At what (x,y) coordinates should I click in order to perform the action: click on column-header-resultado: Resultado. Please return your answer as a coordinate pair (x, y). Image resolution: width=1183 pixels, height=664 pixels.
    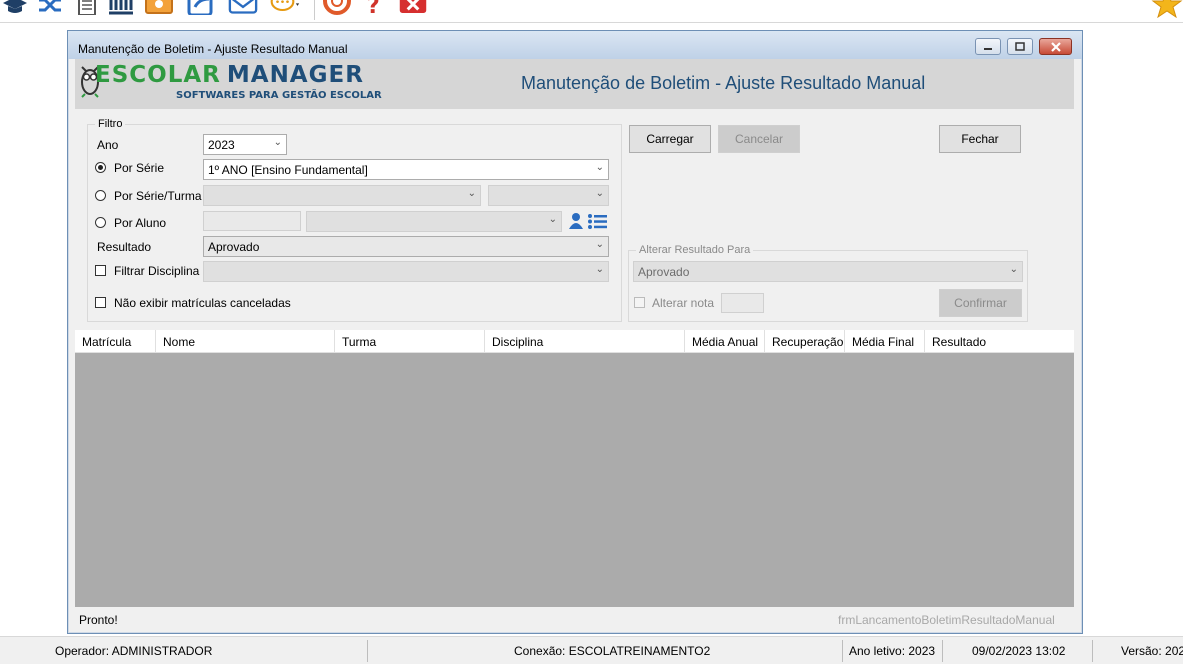
    Looking at the image, I should click on (999, 341).